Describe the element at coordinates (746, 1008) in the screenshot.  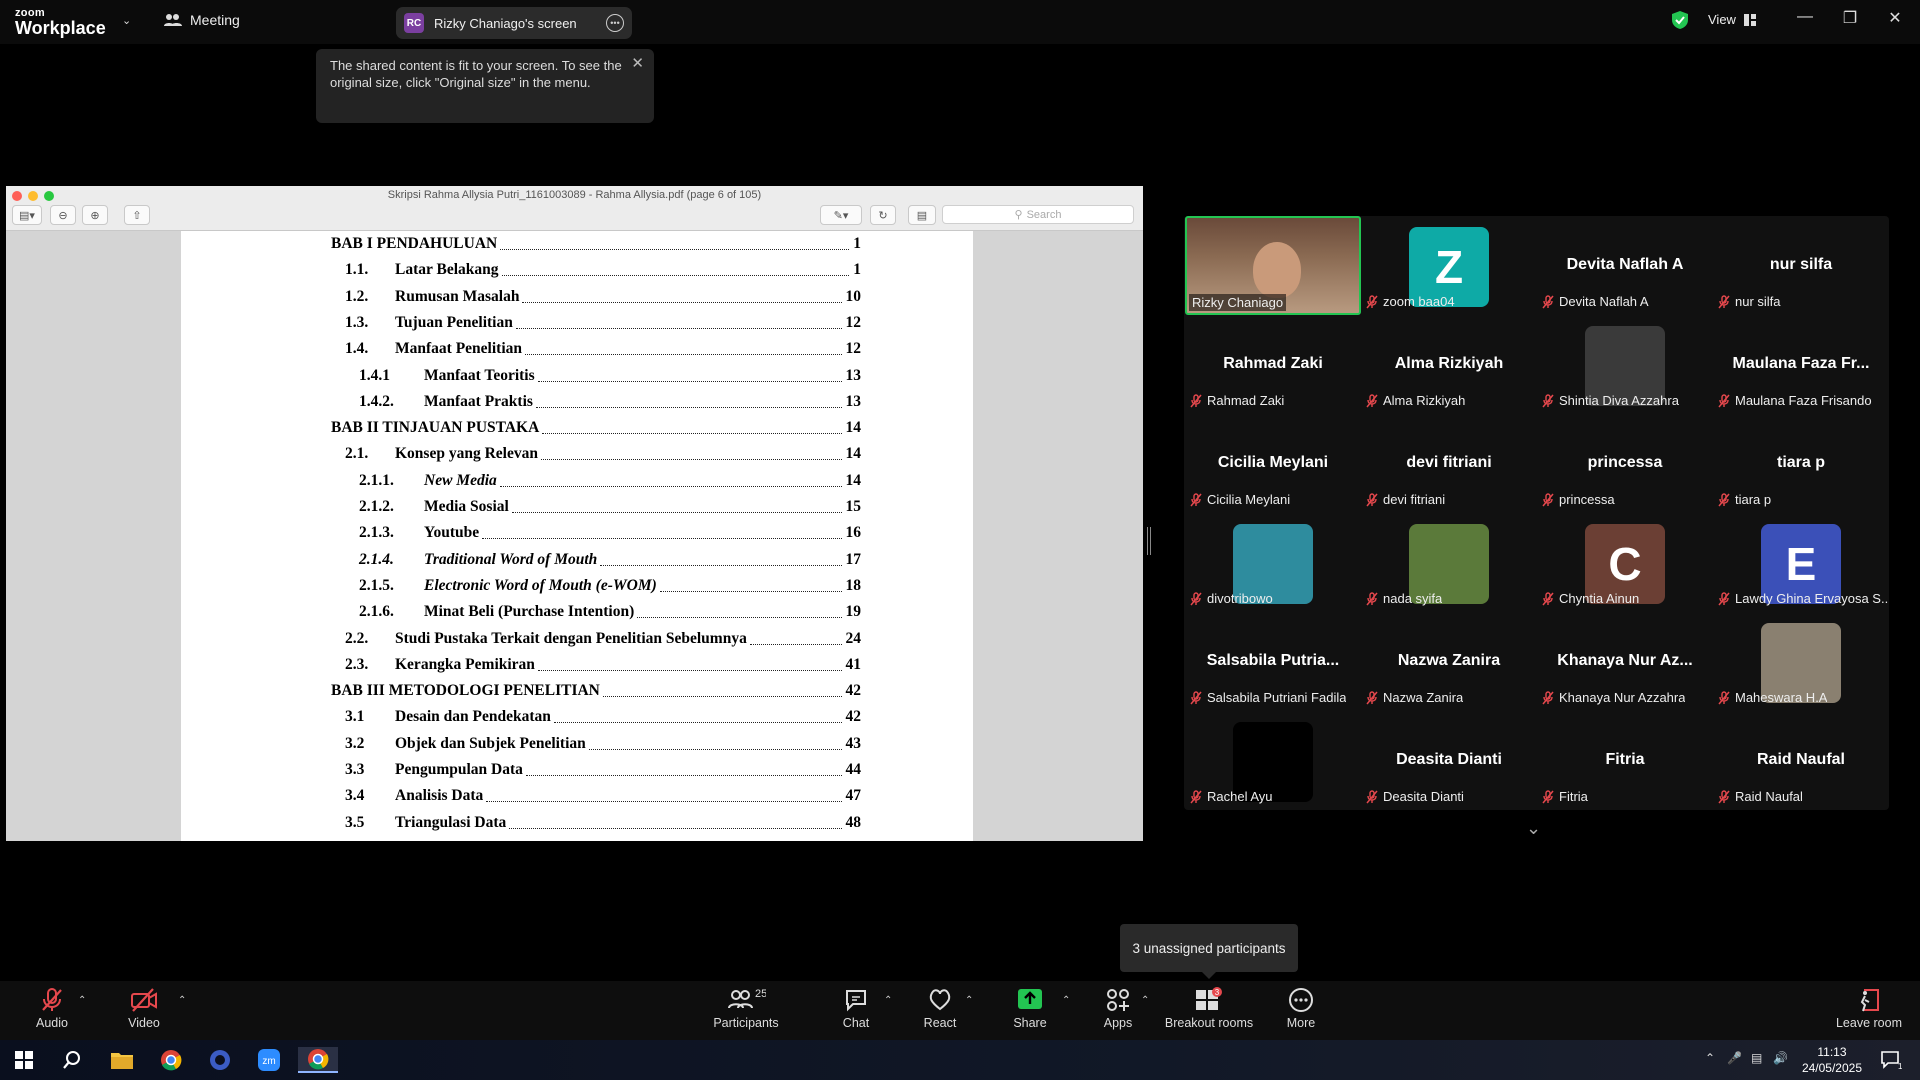
I see `participants-button: 25 Participants` at that location.